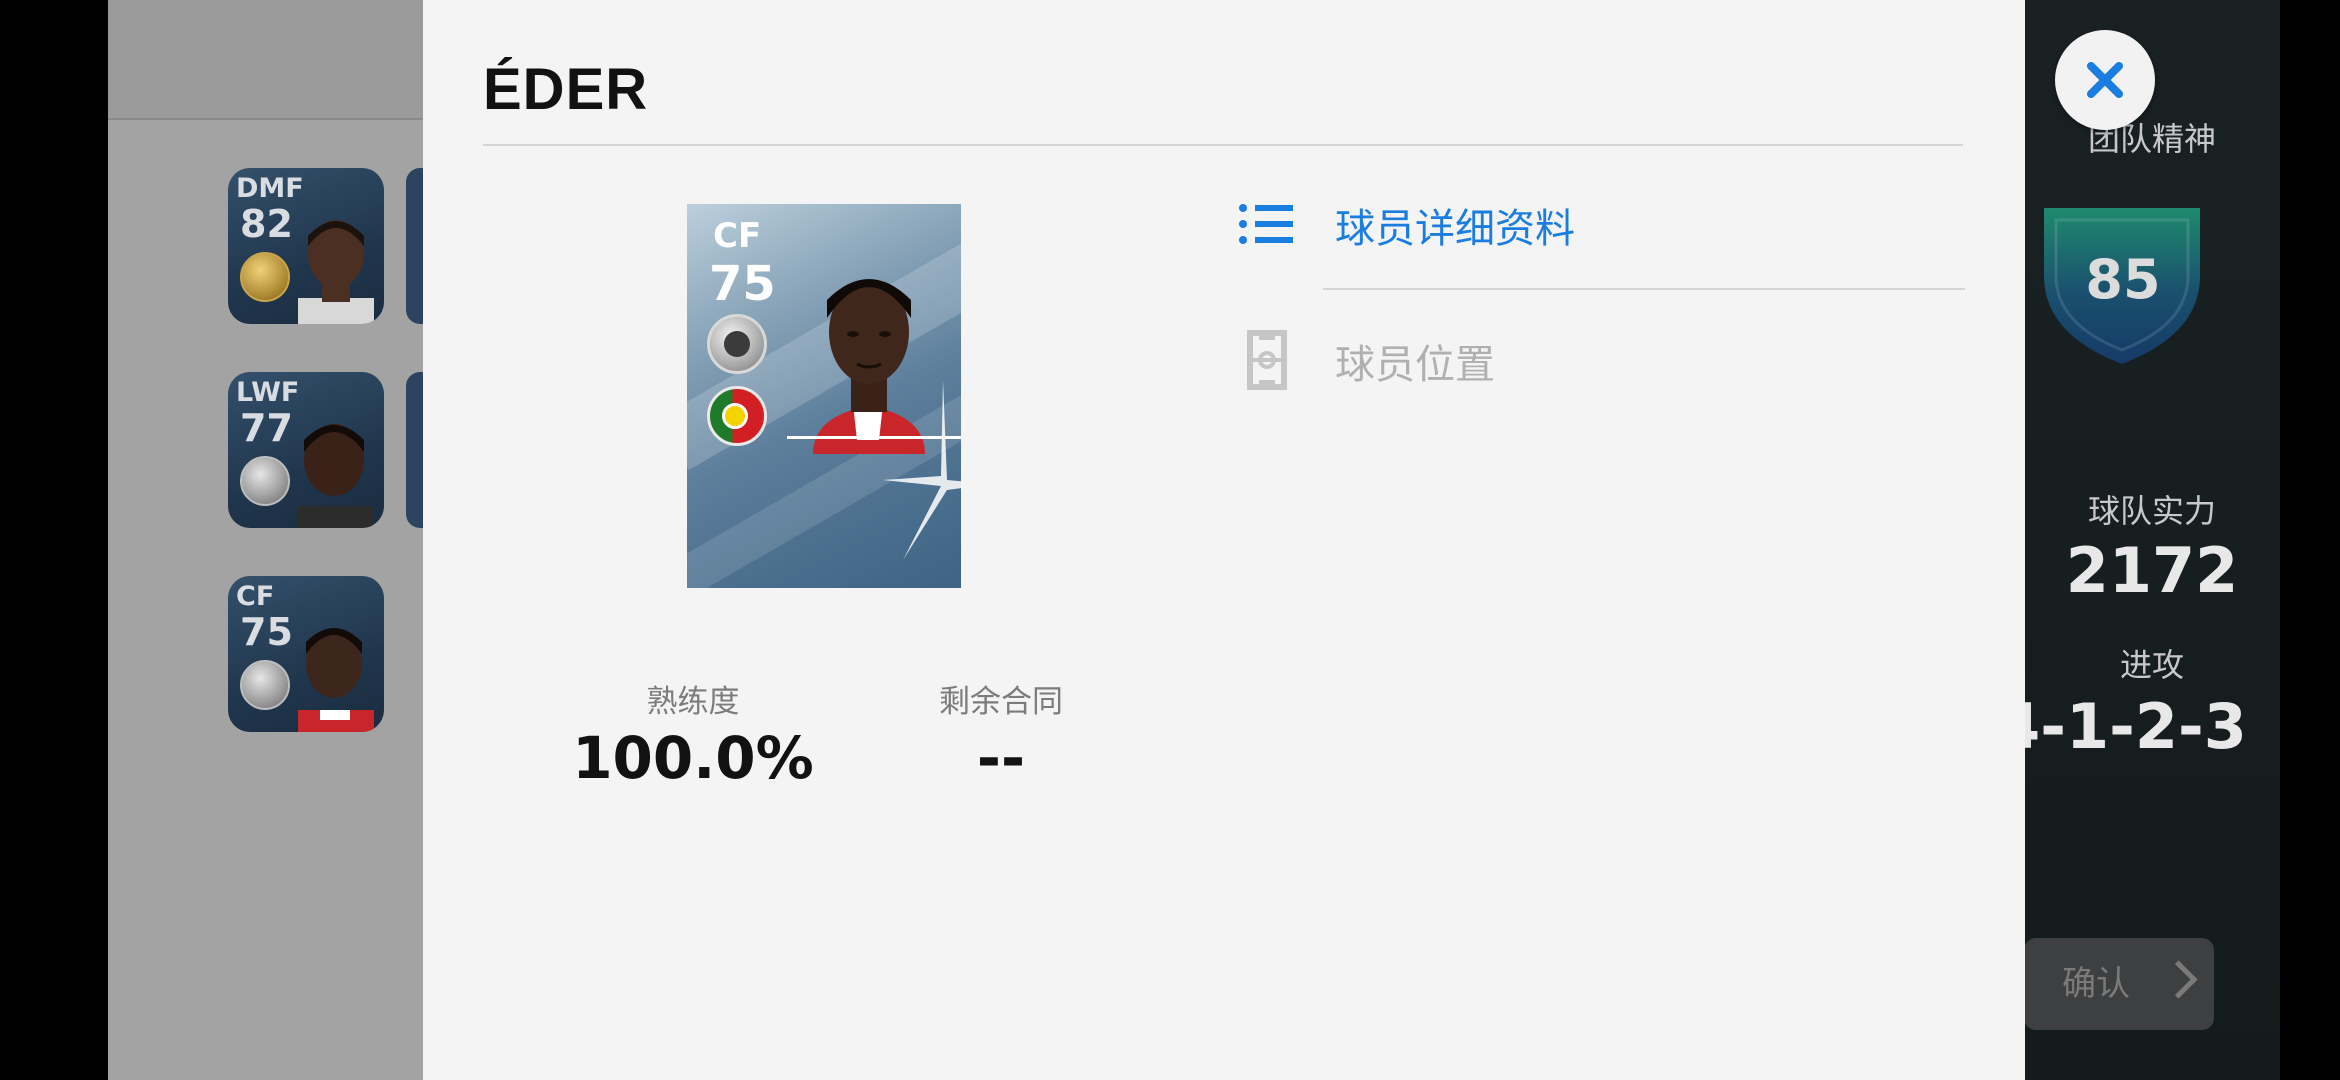 This screenshot has height=1080, width=2340. I want to click on contract-remaining-label: 剩余合同, so click(1001, 702).